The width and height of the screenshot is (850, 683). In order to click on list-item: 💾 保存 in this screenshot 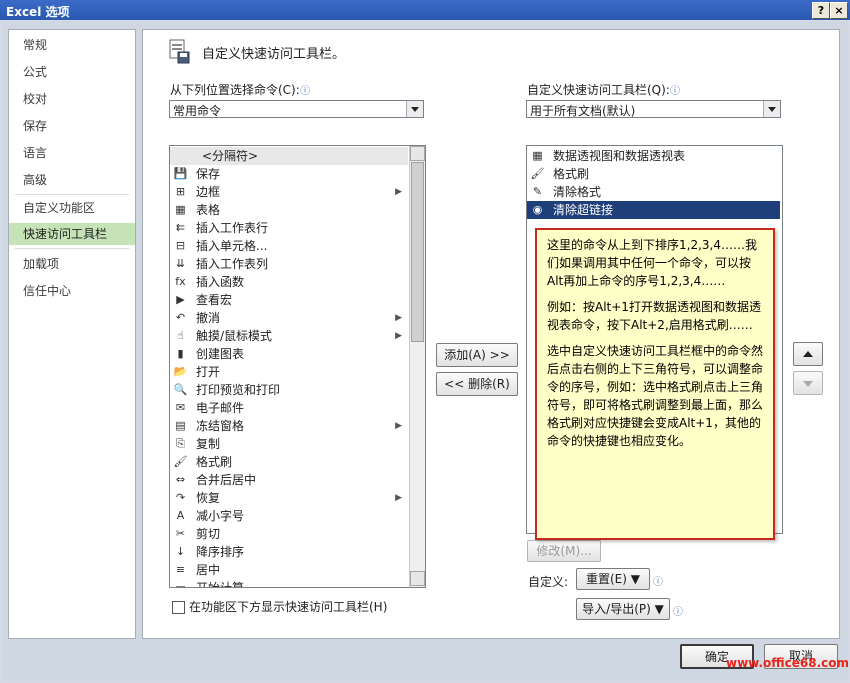, I will do `click(289, 174)`.